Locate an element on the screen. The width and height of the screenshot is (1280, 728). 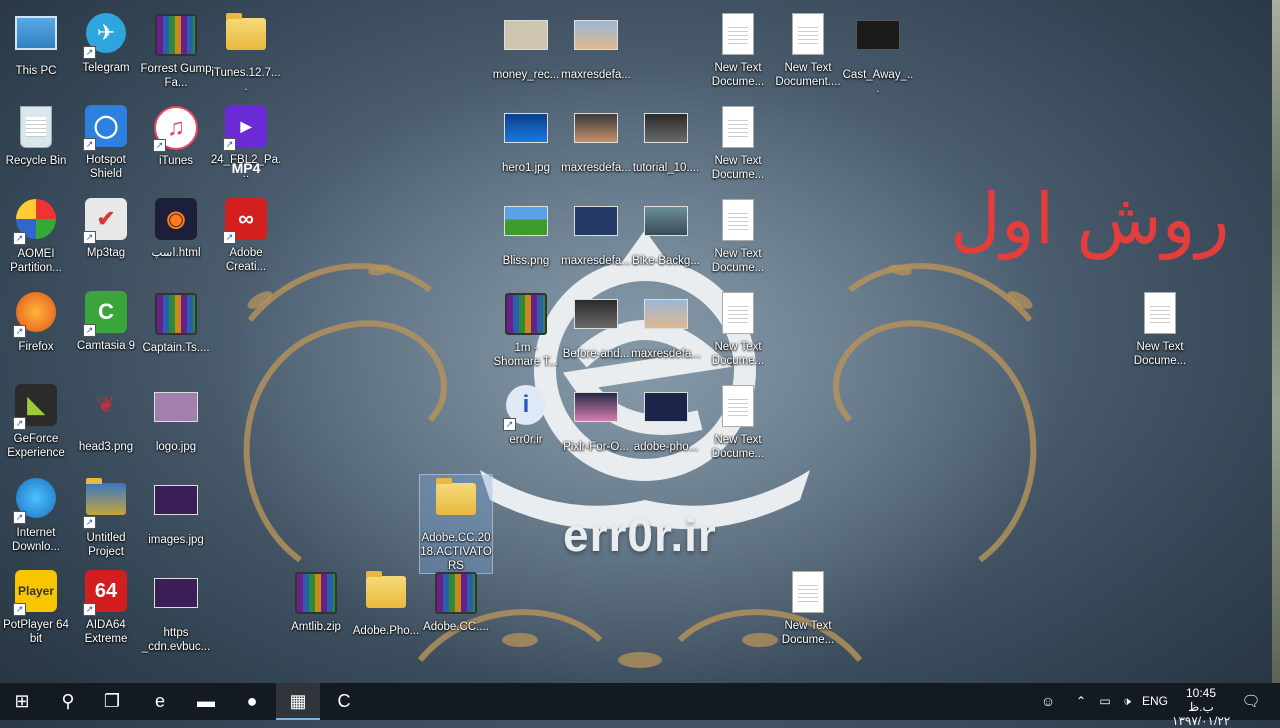
desktop-icon: ✈ ↗ Telegram is located at coordinates (106, 42).